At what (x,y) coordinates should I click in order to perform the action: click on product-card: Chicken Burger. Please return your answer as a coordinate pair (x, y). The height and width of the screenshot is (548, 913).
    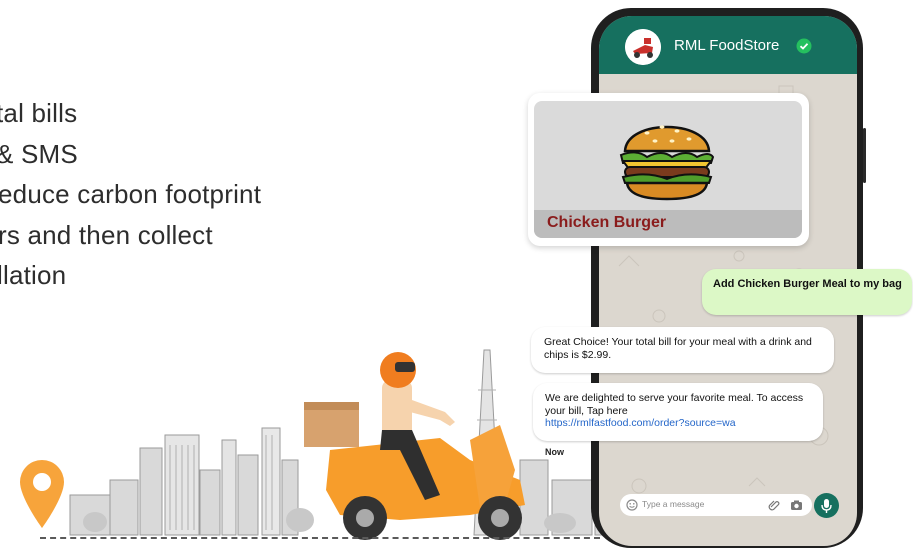
    Looking at the image, I should click on (668, 169).